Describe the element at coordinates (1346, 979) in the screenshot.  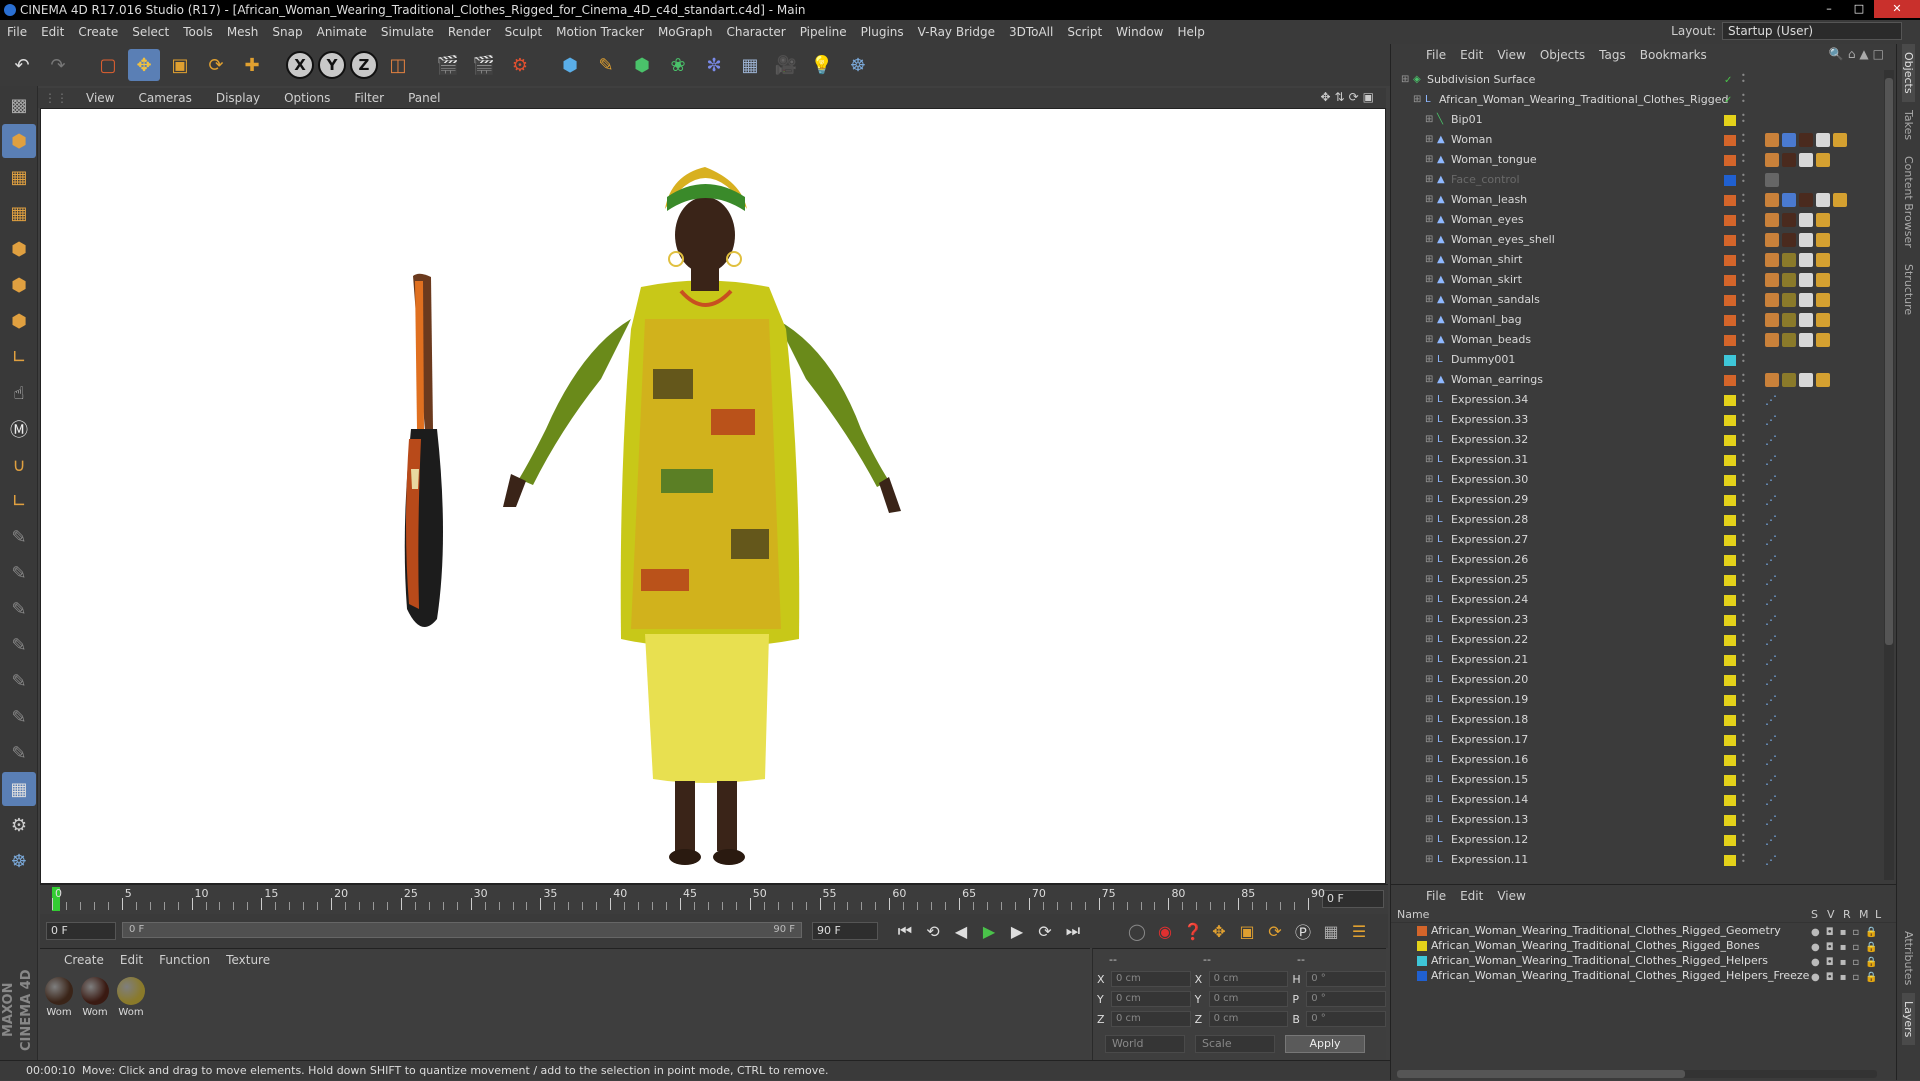
I see `coord-field-c: 0 °` at that location.